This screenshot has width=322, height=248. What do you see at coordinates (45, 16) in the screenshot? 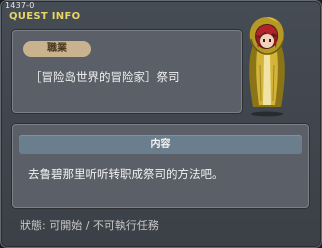
I see `window-title: QUEST INFO` at bounding box center [45, 16].